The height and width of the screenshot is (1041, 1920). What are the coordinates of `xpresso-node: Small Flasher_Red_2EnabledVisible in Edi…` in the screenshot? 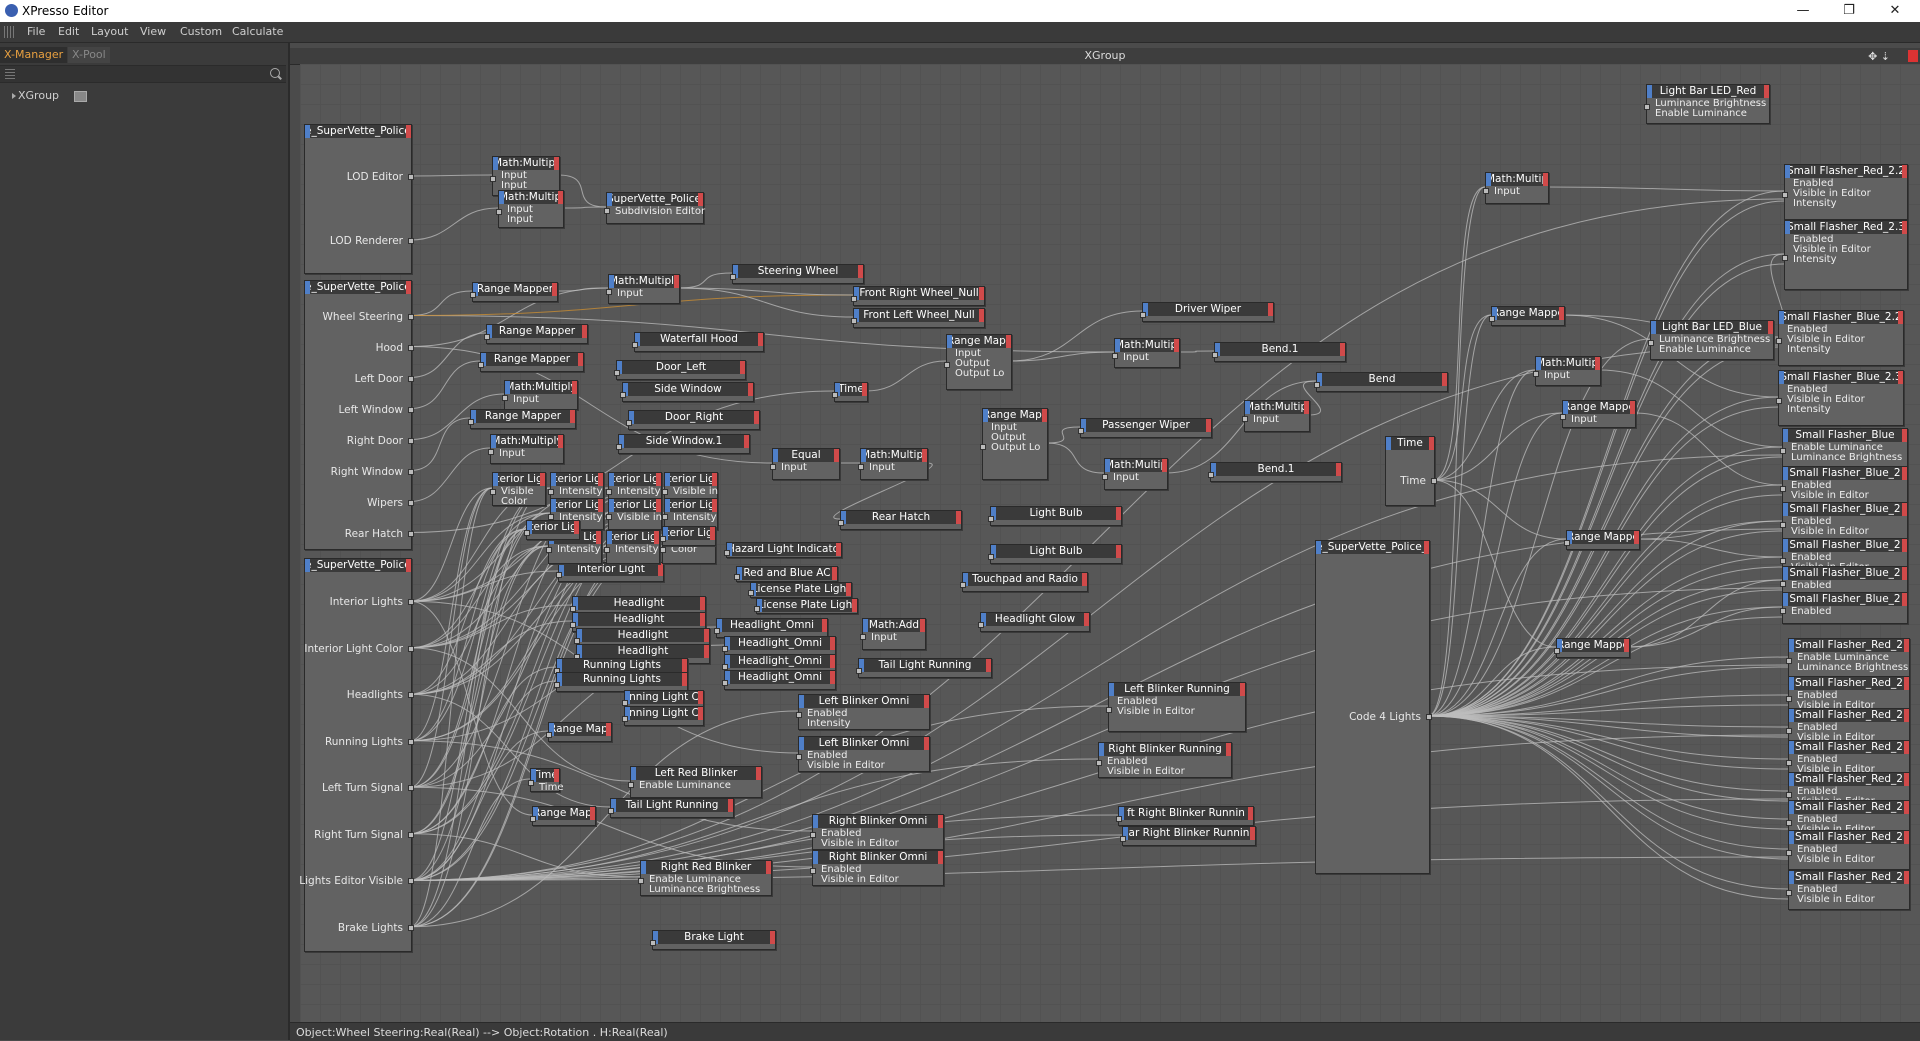 It's located at (1848, 890).